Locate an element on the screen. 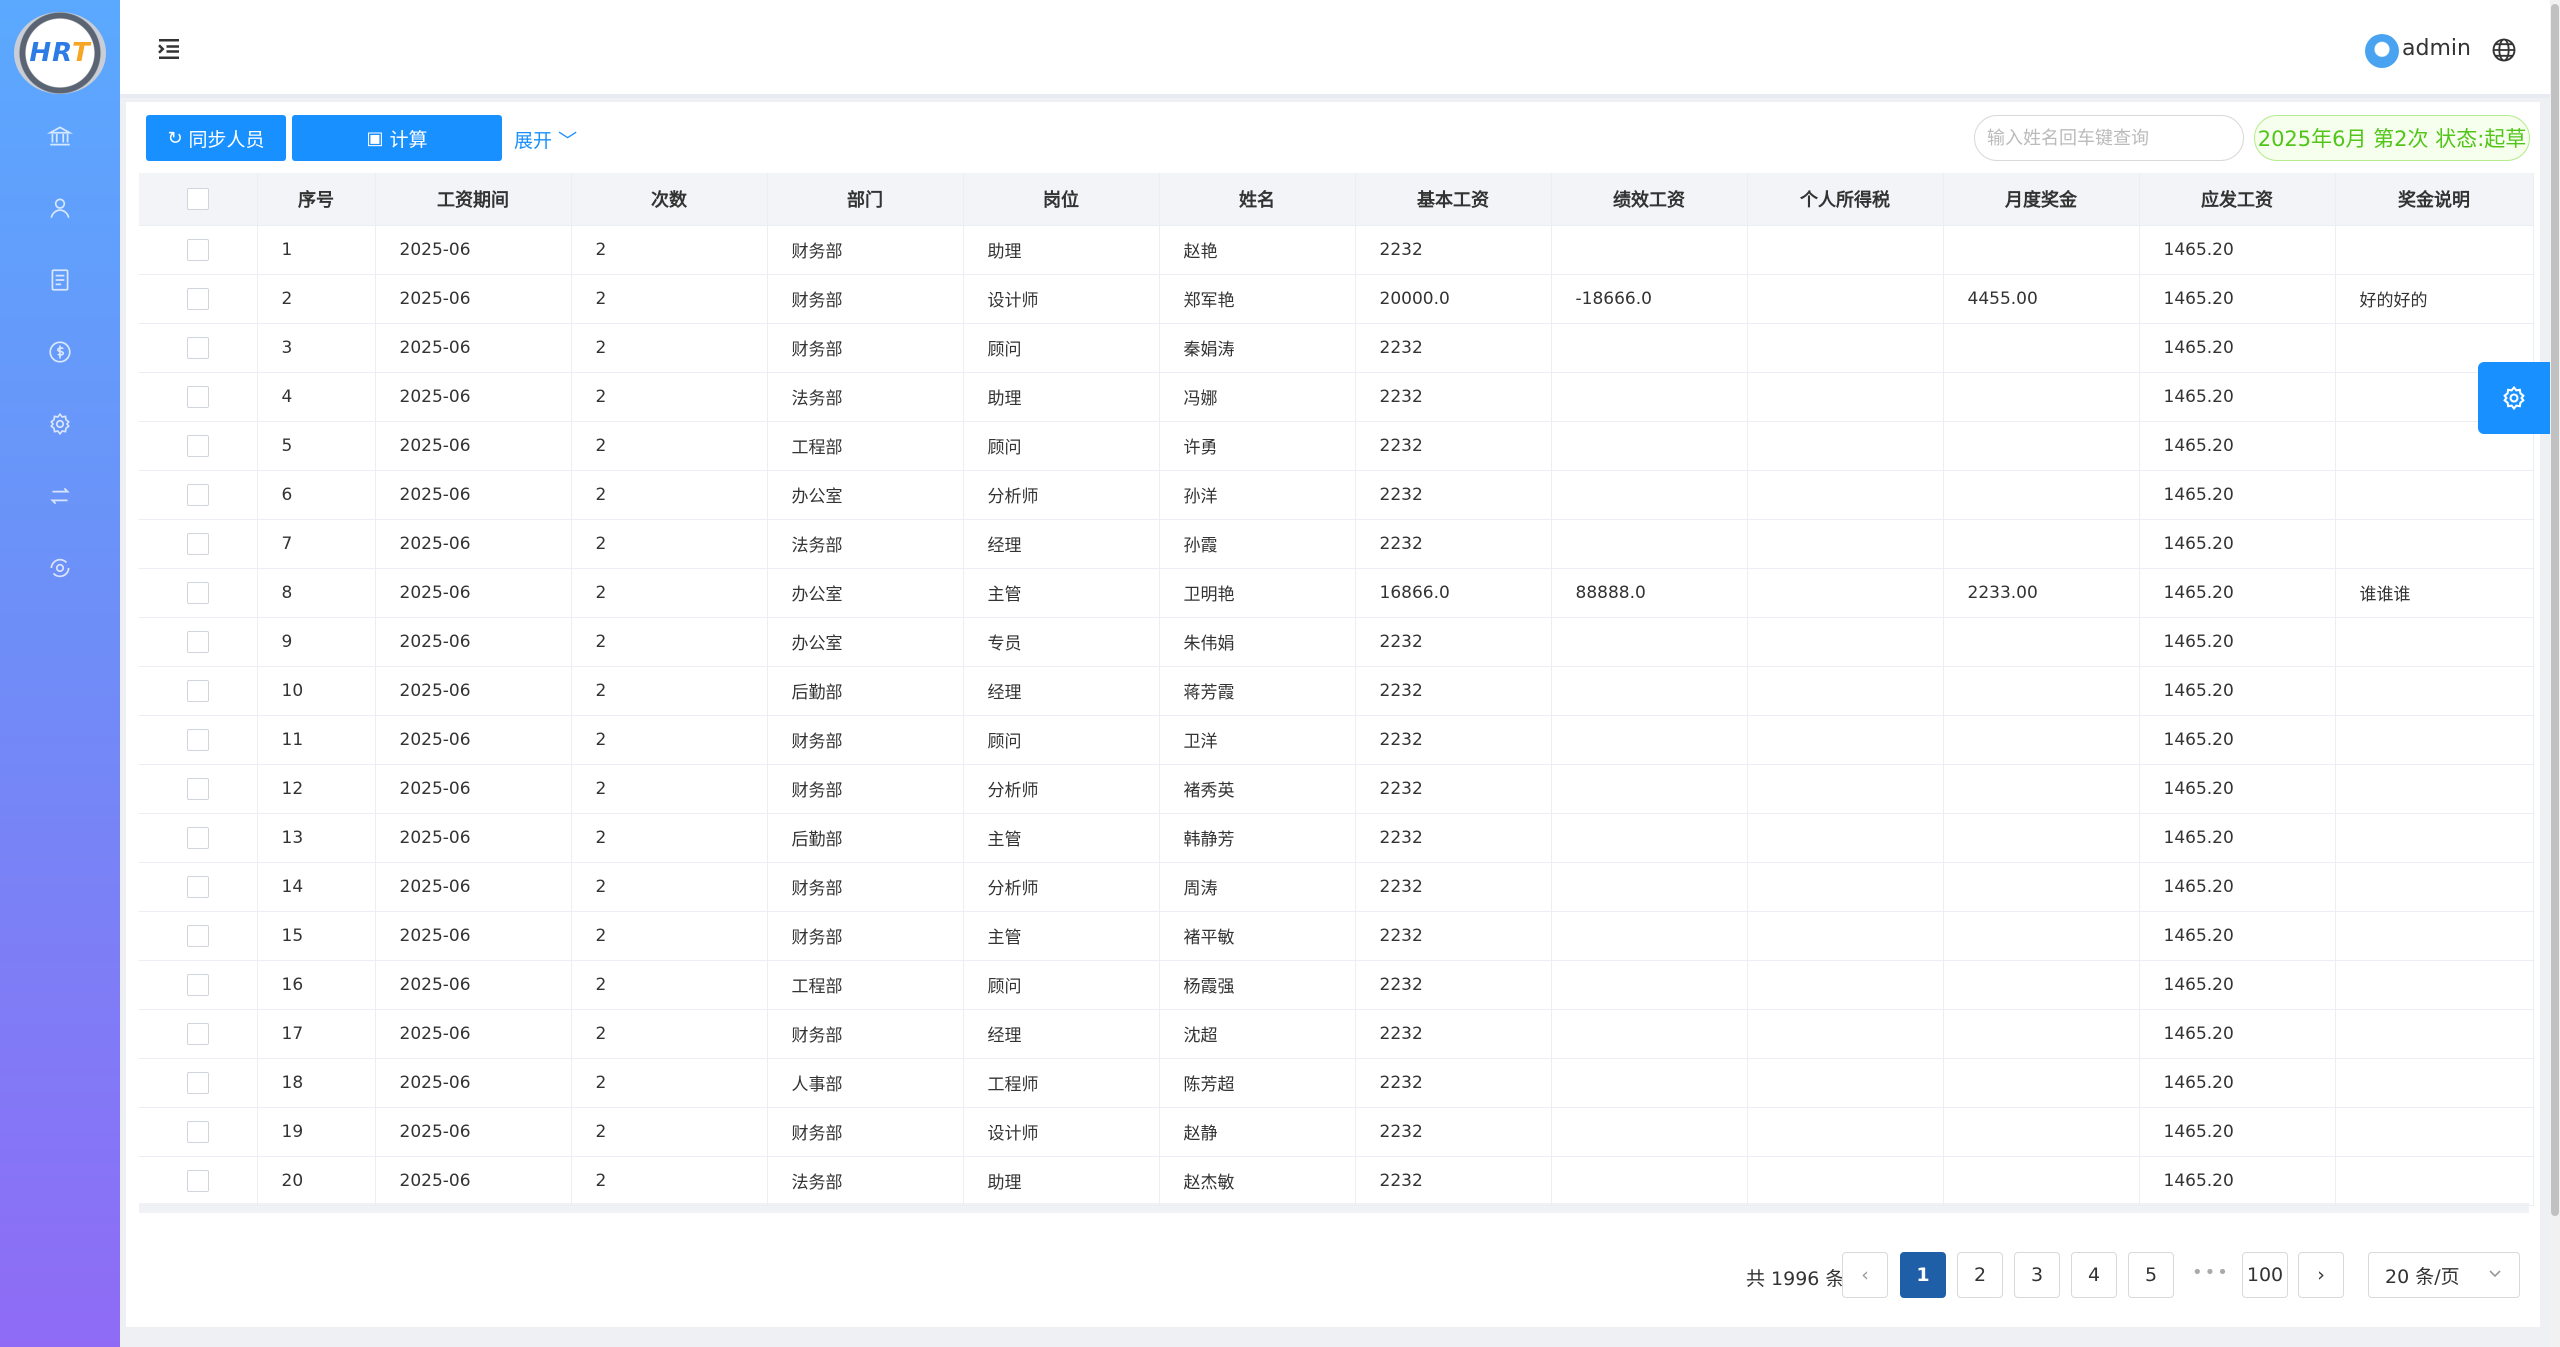  table-row: 18 2025-06 2 人事部 工程师 陈芳超 2232 1465.20 is located at coordinates (1336, 1083).